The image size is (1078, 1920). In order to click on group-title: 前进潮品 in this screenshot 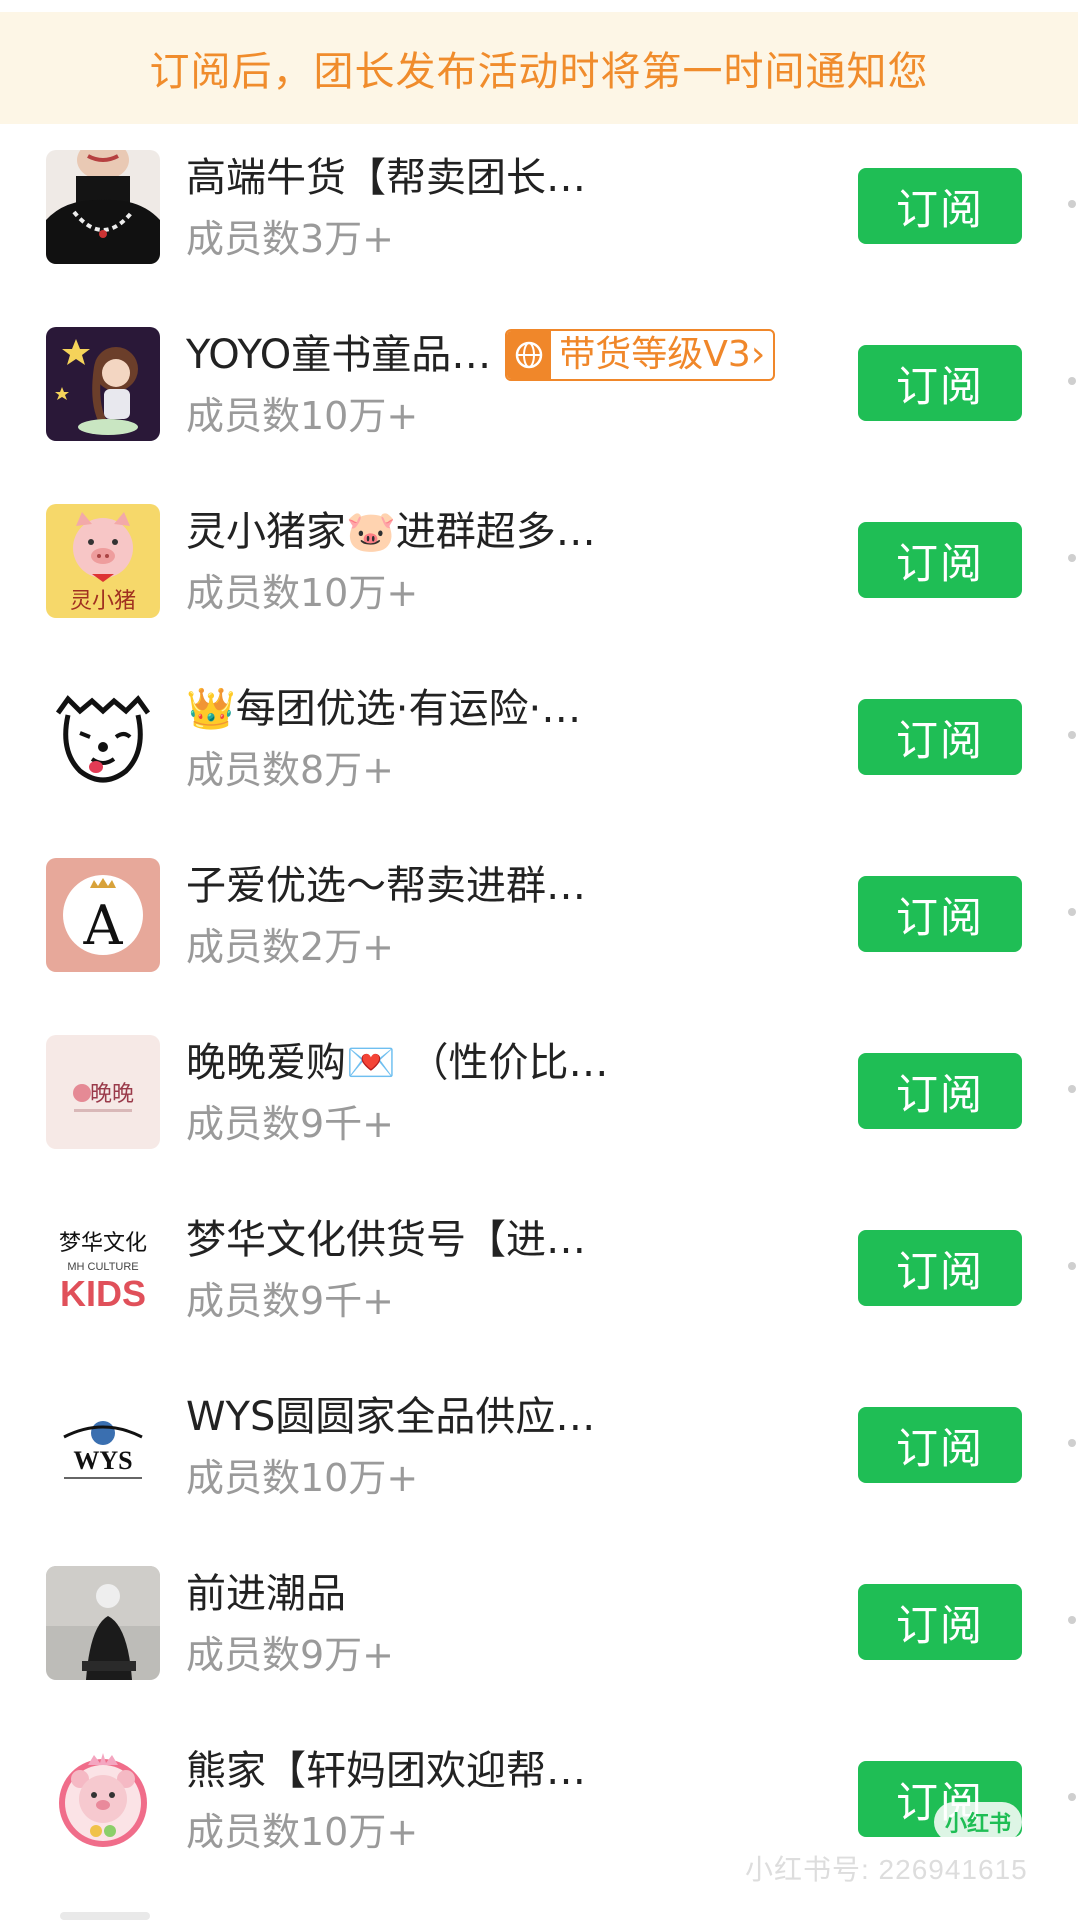, I will do `click(266, 1594)`.